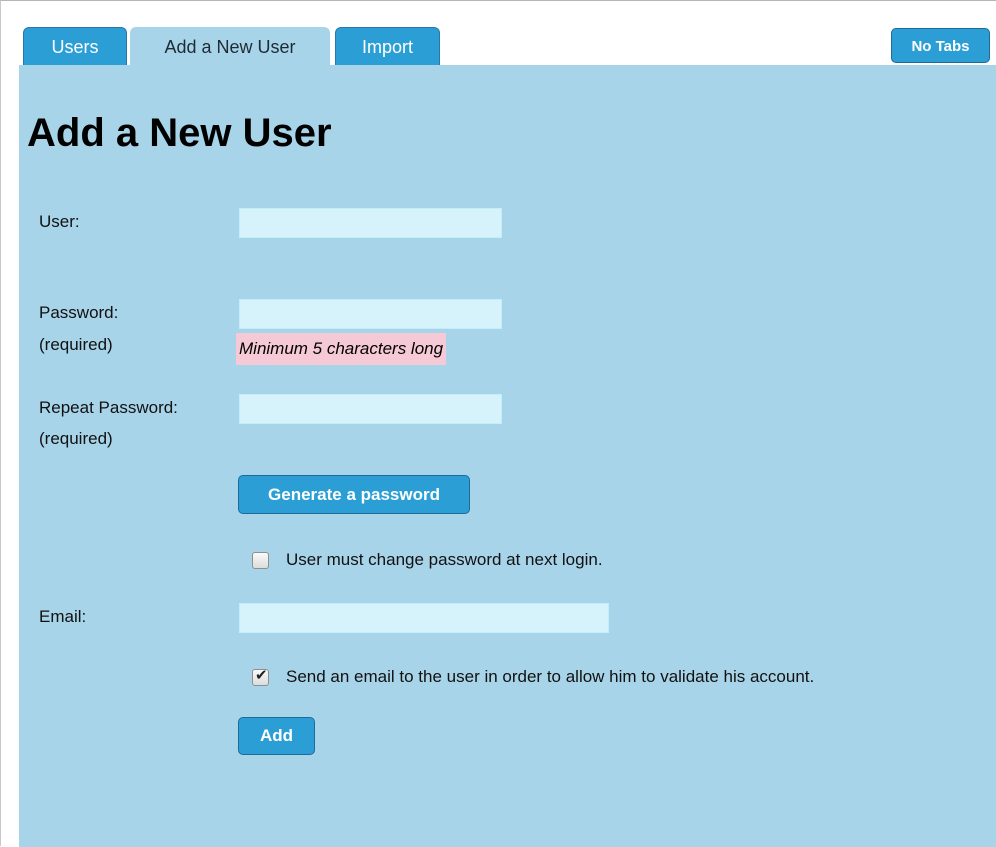 The image size is (996, 847). What do you see at coordinates (424, 618) in the screenshot?
I see `email-input` at bounding box center [424, 618].